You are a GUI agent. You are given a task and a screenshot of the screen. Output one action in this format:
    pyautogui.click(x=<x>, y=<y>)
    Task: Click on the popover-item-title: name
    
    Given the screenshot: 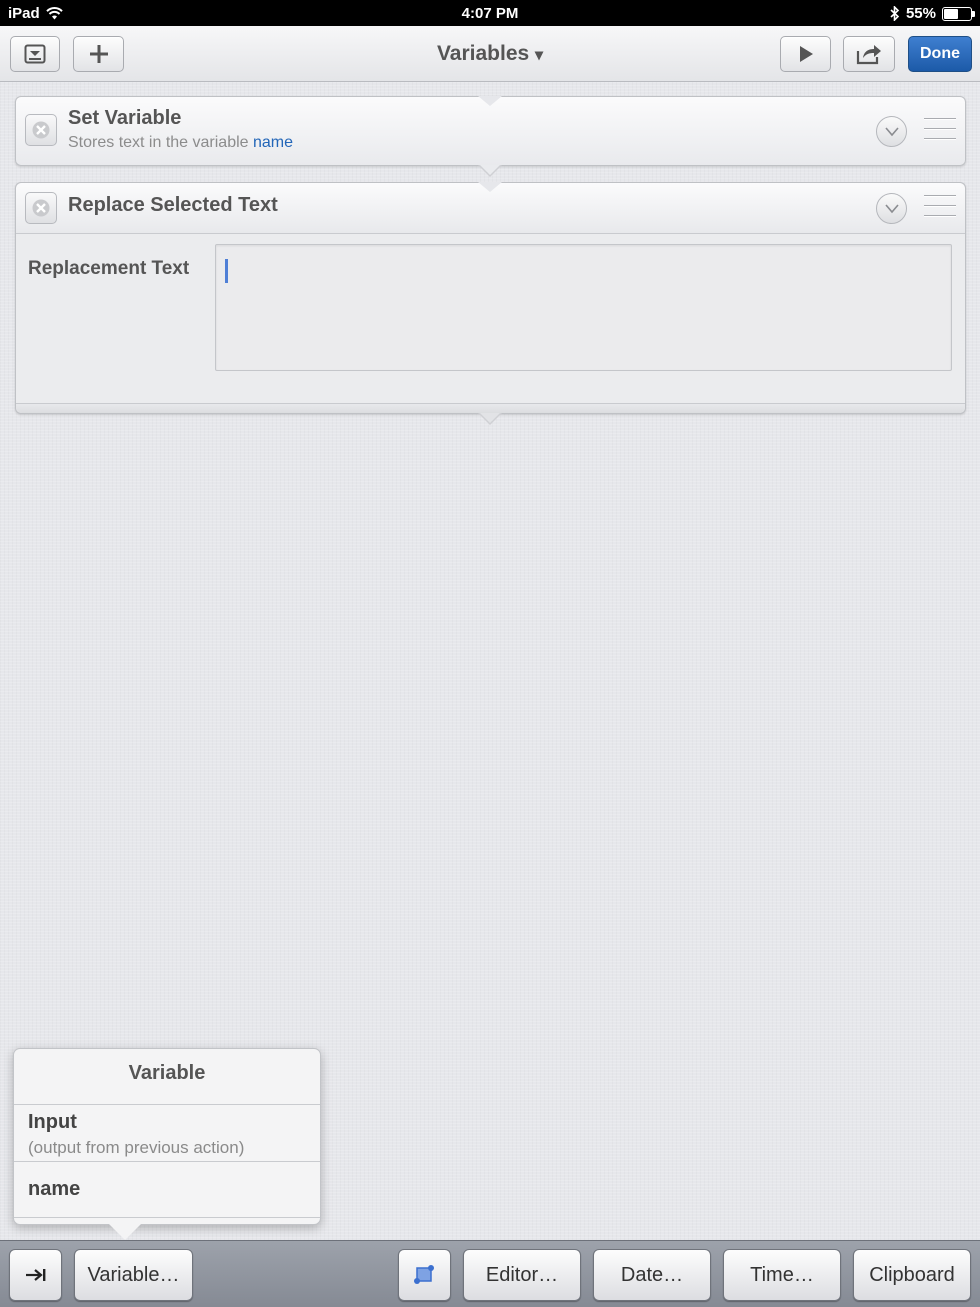 What is the action you would take?
    pyautogui.click(x=54, y=1189)
    